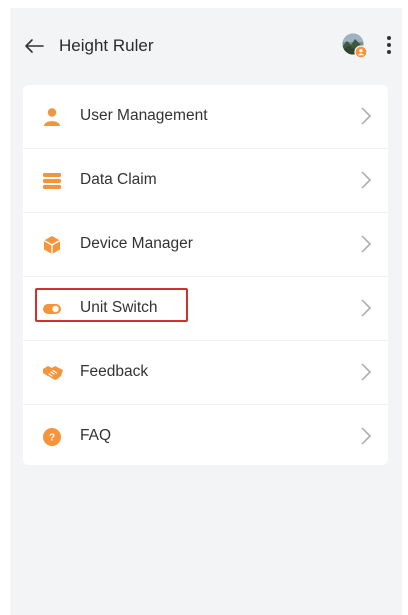  Describe the element at coordinates (119, 307) in the screenshot. I see `menu-label: Unit Switch` at that location.